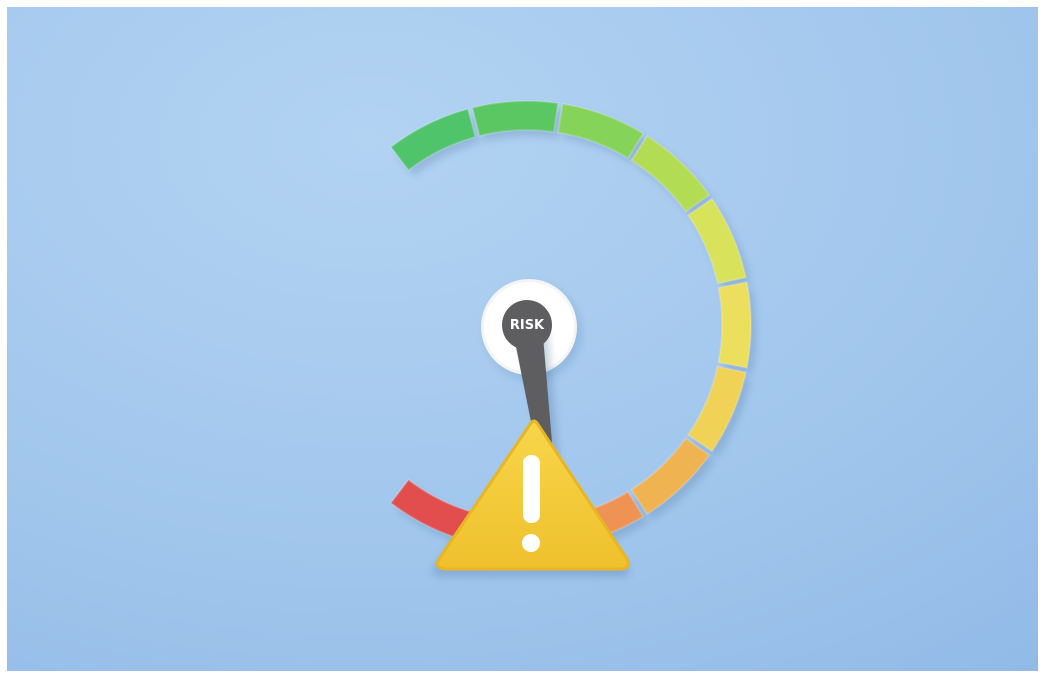 The image size is (1045, 678). What do you see at coordinates (531, 543) in the screenshot?
I see `exclamation-dot` at bounding box center [531, 543].